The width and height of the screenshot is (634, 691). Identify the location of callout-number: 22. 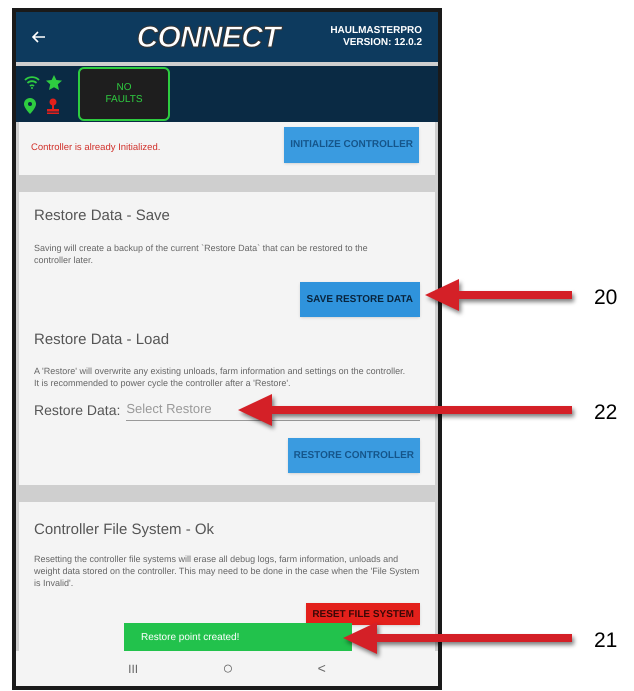
(606, 413).